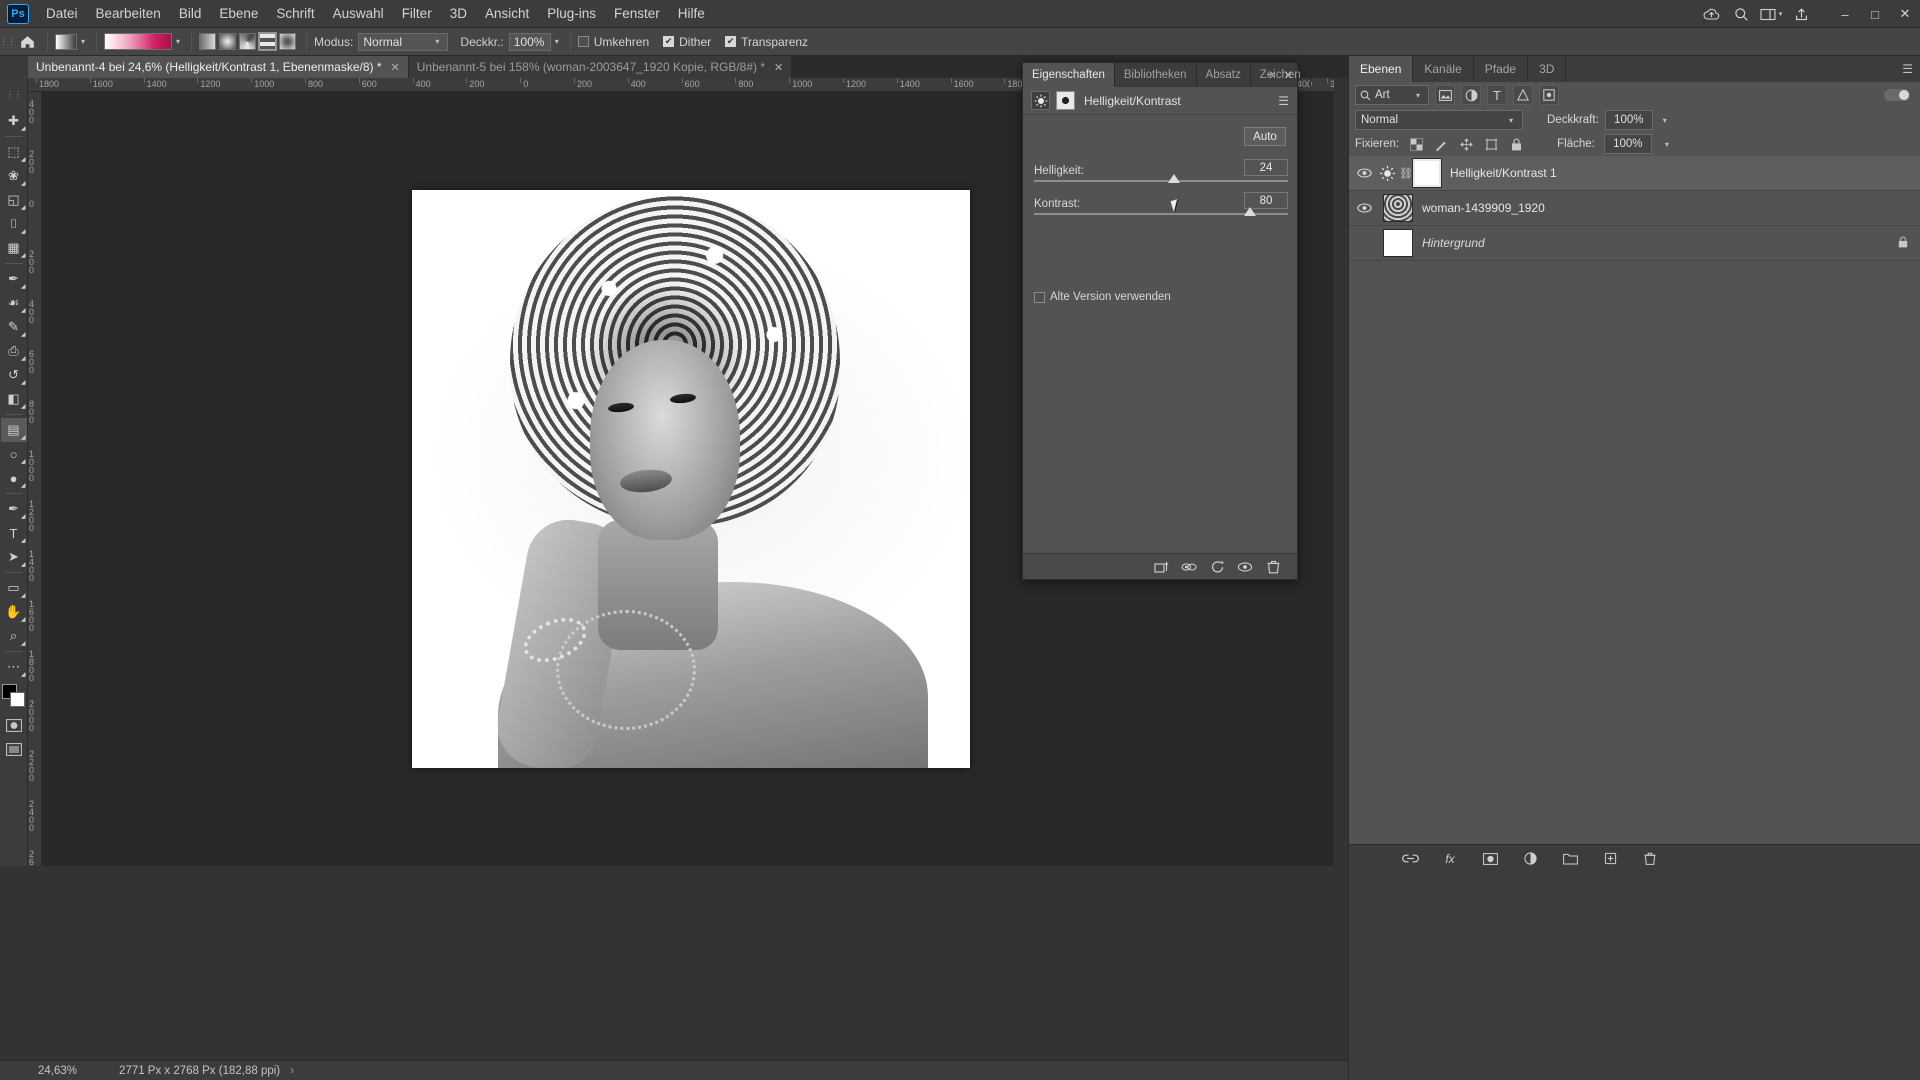  Describe the element at coordinates (14, 152) in the screenshot. I see `marquee-tool: ⬚ ◢` at that location.